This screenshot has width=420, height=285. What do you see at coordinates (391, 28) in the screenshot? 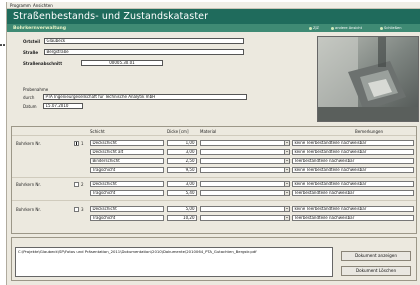
I see `option-schliessen: Schließen` at bounding box center [391, 28].